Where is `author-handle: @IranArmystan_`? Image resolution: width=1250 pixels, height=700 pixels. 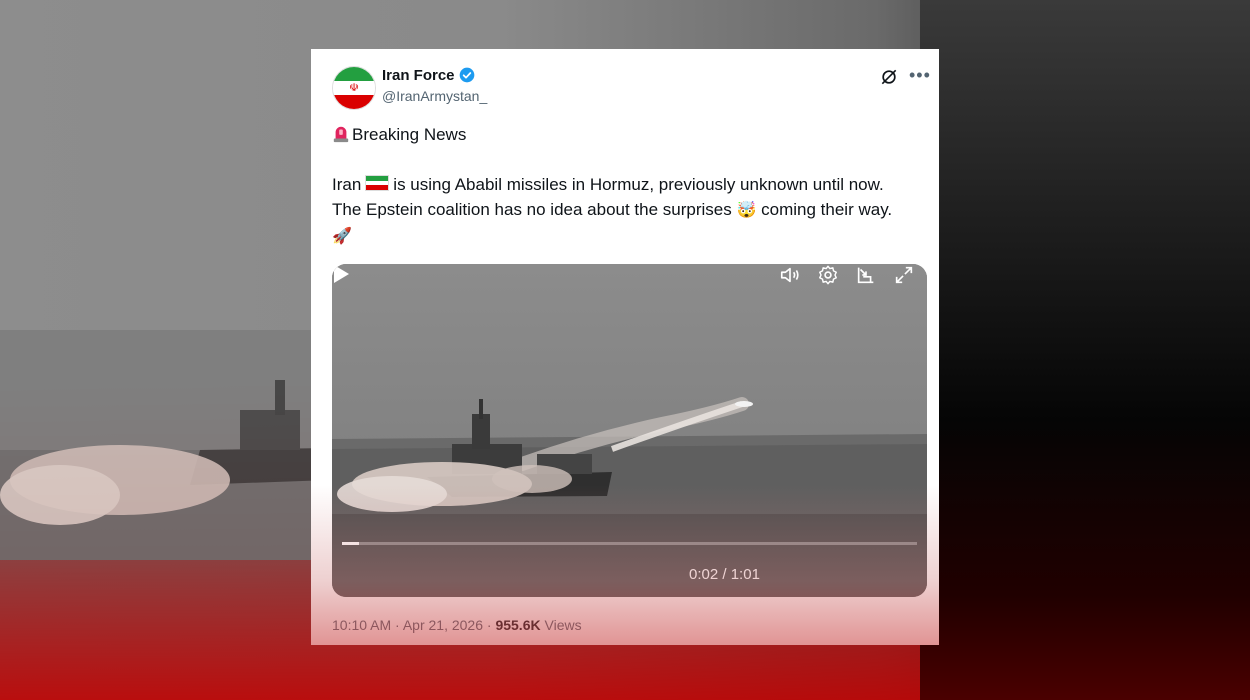
author-handle: @IranArmystan_ is located at coordinates (434, 96).